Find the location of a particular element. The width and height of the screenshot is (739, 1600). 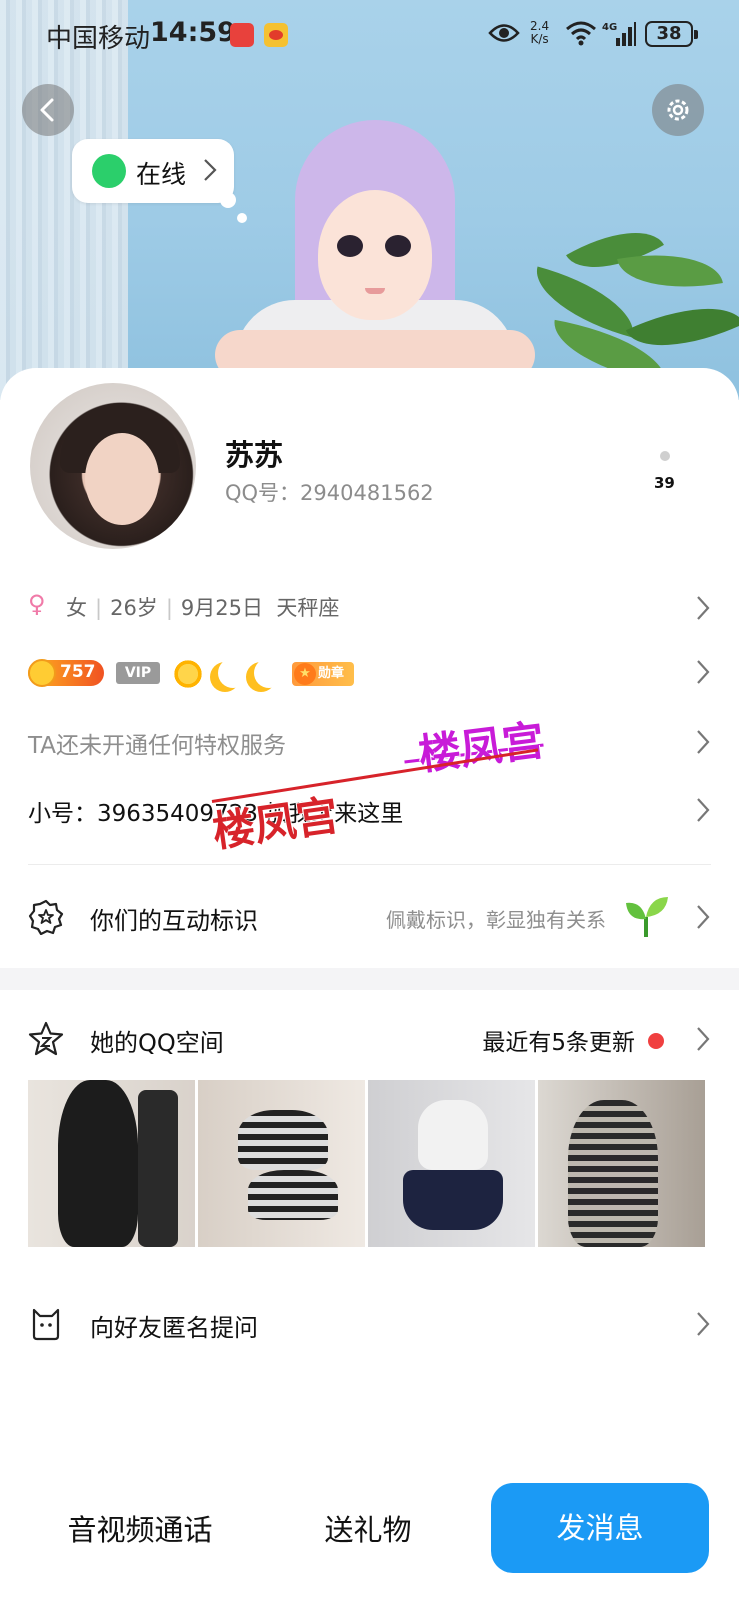

vip-badge: VIP is located at coordinates (138, 673).